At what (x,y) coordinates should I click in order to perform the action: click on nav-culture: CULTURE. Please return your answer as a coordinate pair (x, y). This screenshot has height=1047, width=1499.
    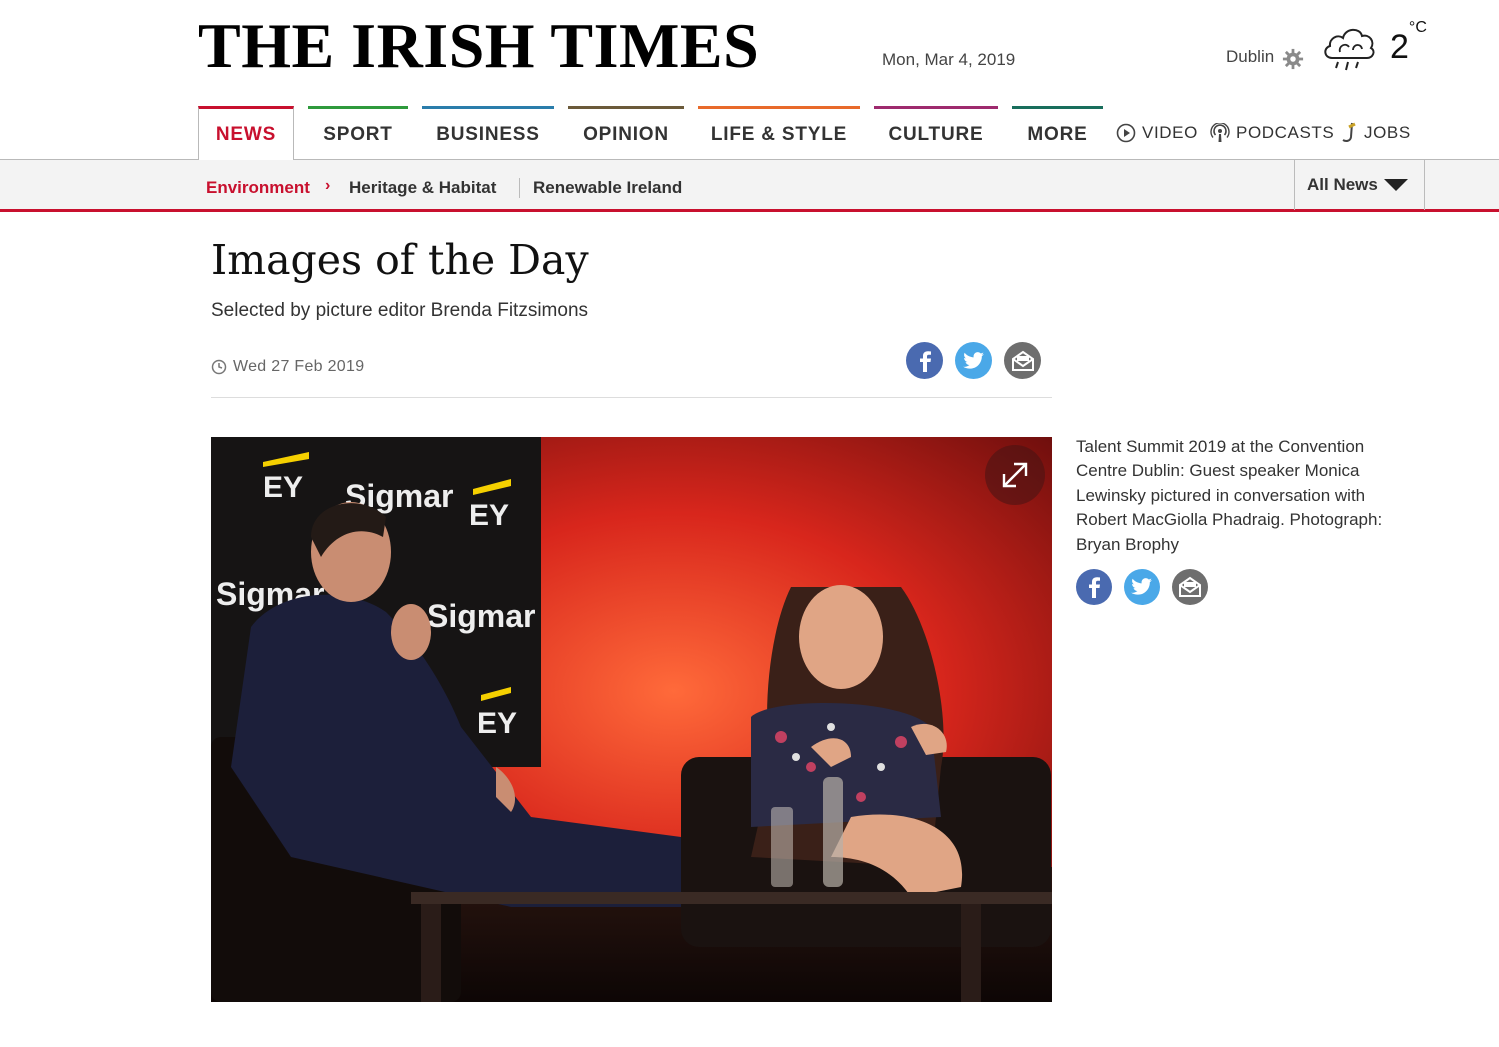
    Looking at the image, I should click on (936, 133).